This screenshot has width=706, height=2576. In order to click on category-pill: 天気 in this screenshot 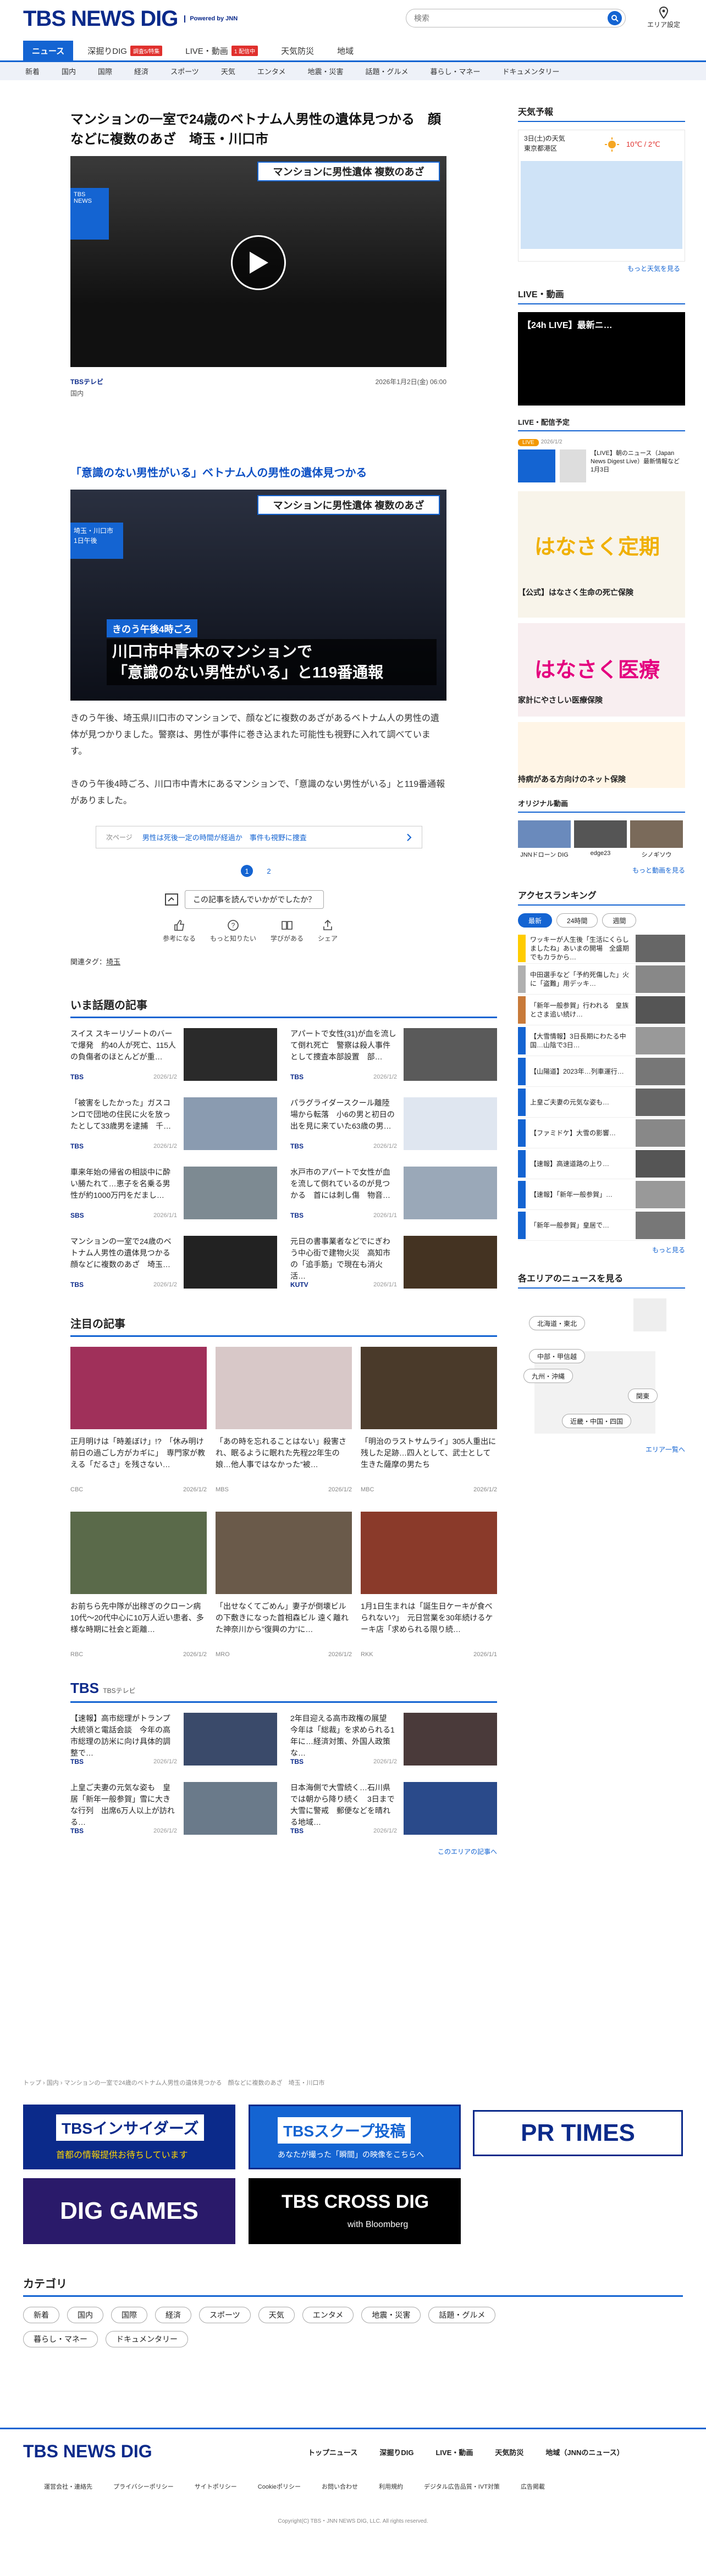, I will do `click(276, 2315)`.